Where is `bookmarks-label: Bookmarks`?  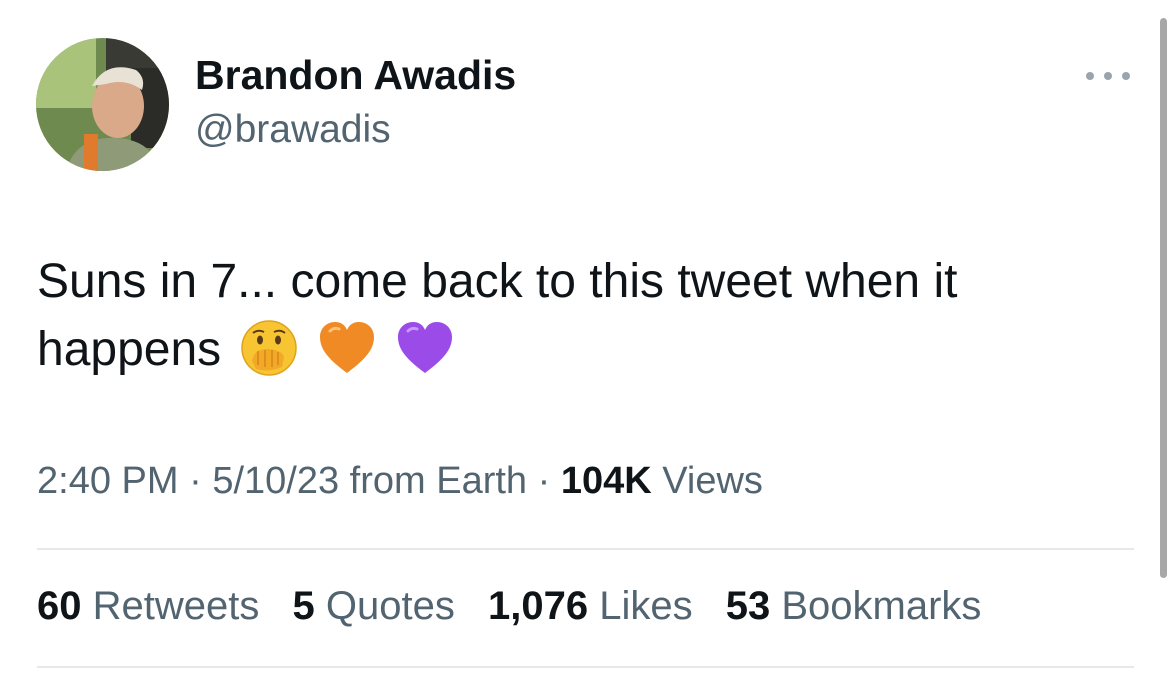
bookmarks-label: Bookmarks is located at coordinates (881, 606).